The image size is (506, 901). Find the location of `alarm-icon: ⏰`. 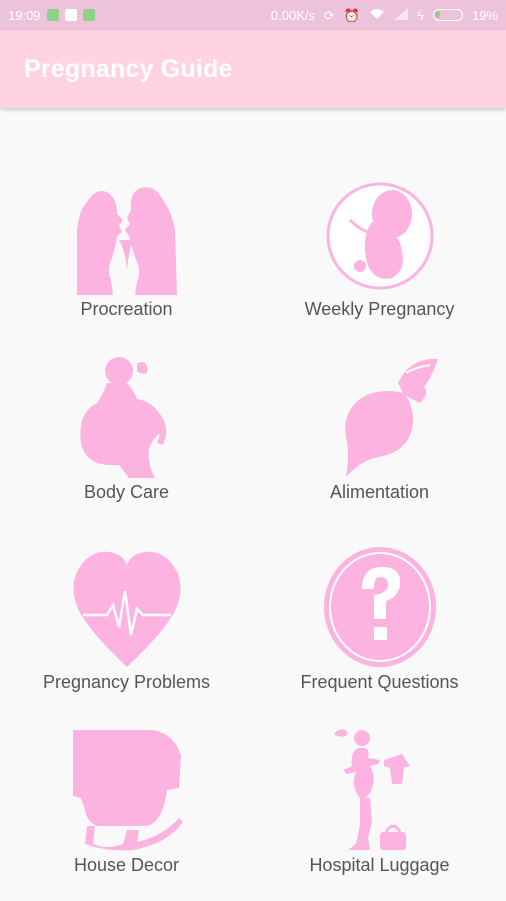

alarm-icon: ⏰ is located at coordinates (352, 15).